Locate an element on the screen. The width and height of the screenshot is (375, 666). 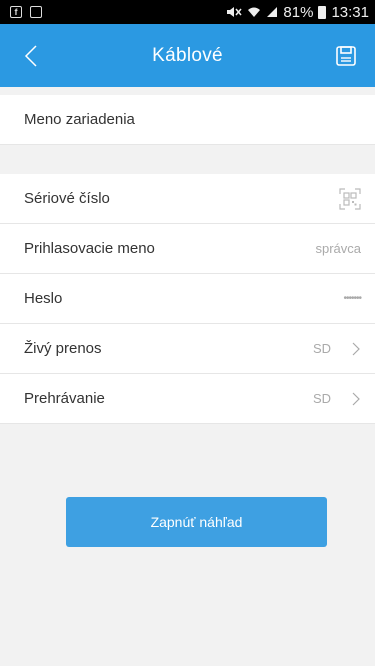
live-stream-row: Živý prenos SD is located at coordinates (187, 349).